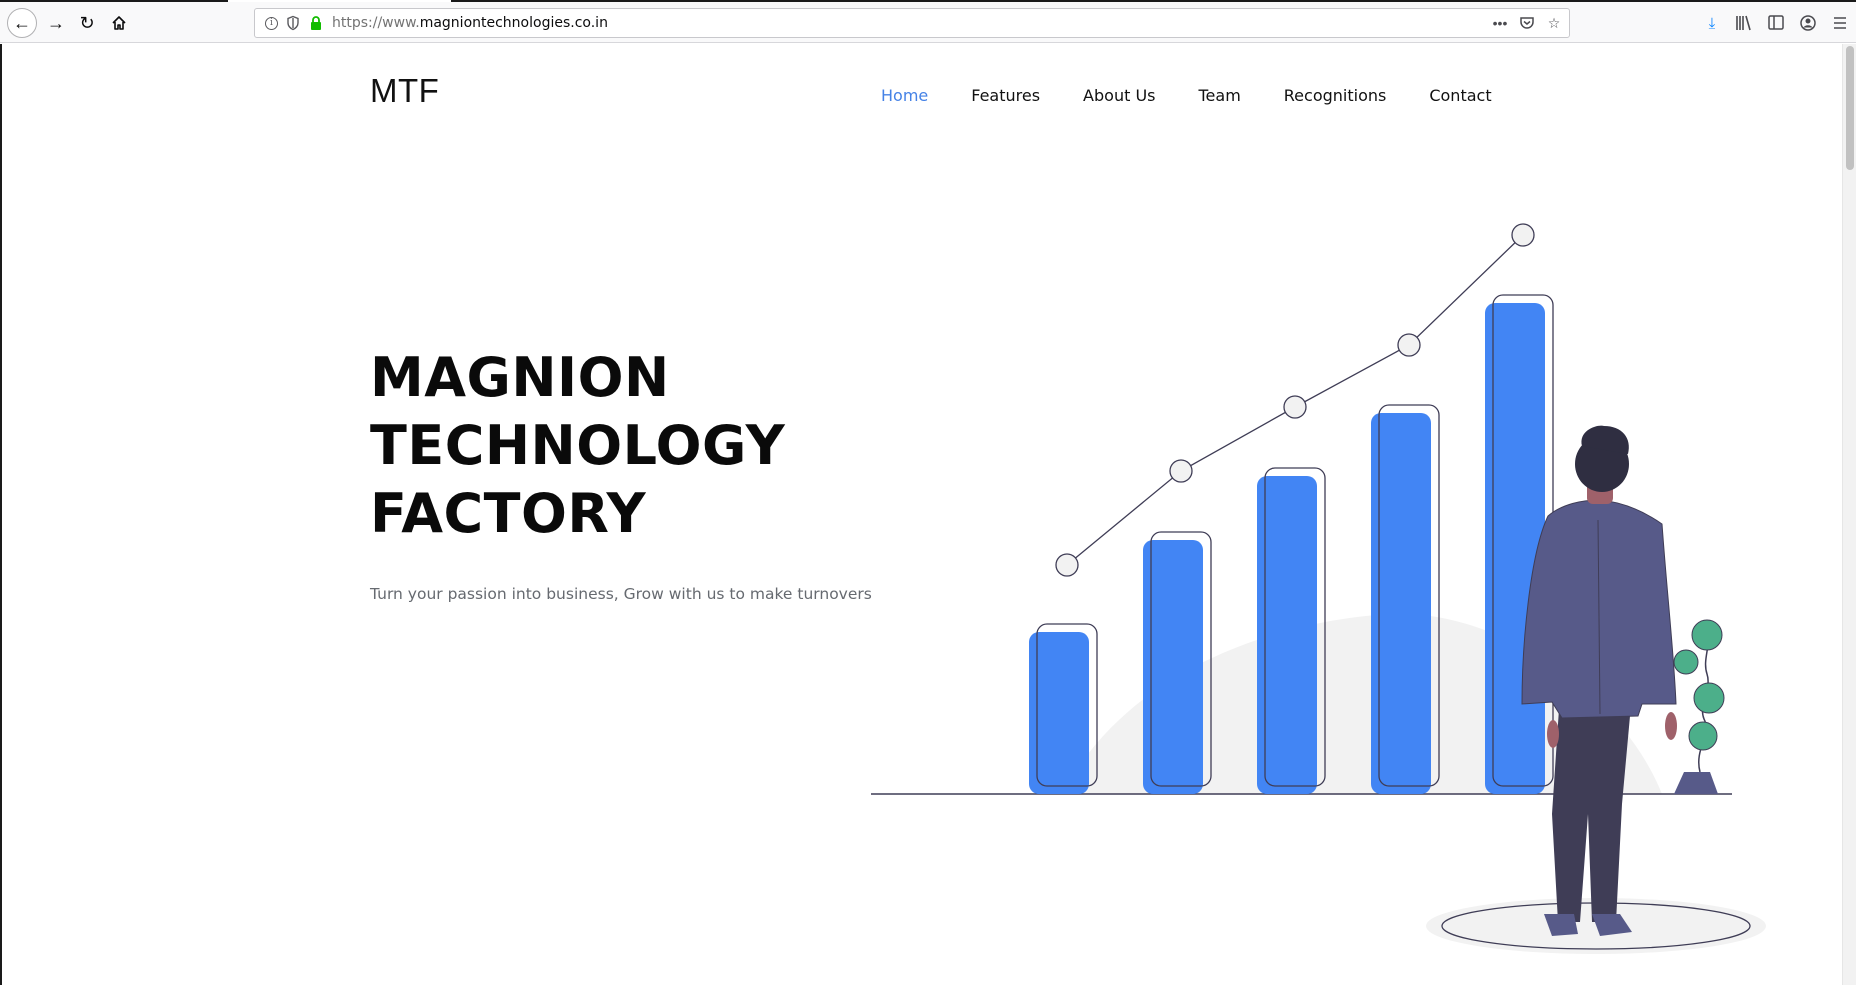  I want to click on site-logo: MTF, so click(404, 91).